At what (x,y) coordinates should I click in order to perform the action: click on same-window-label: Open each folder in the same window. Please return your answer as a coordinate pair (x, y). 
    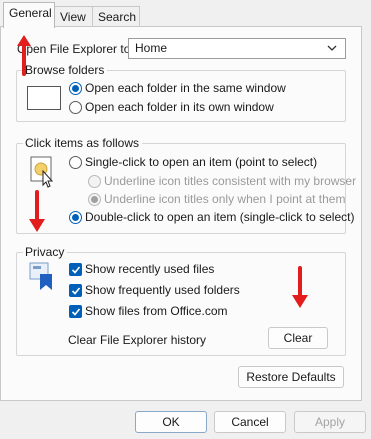
    Looking at the image, I should click on (185, 88).